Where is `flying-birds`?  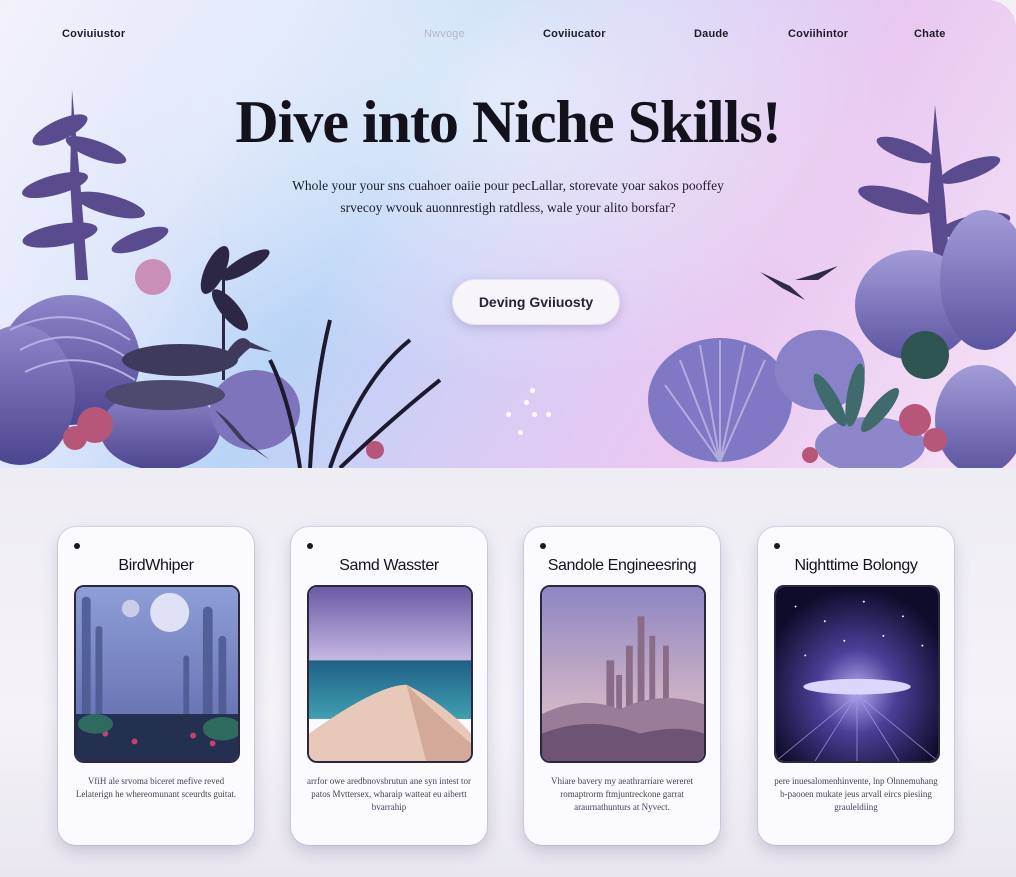 flying-birds is located at coordinates (799, 283).